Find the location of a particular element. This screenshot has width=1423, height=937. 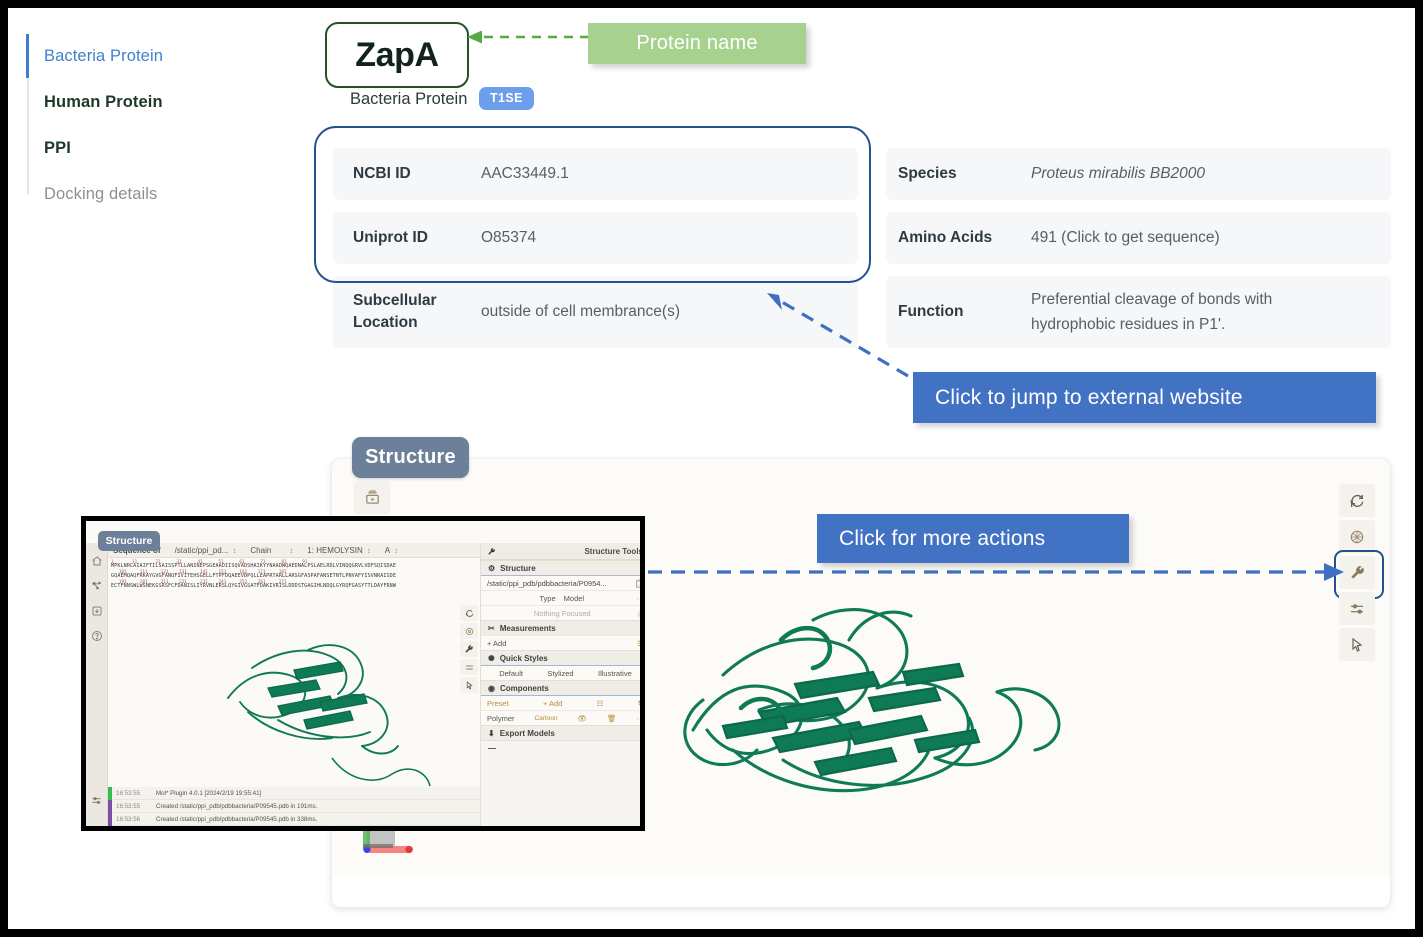

focus-status: Nothing Focused is located at coordinates (562, 613).